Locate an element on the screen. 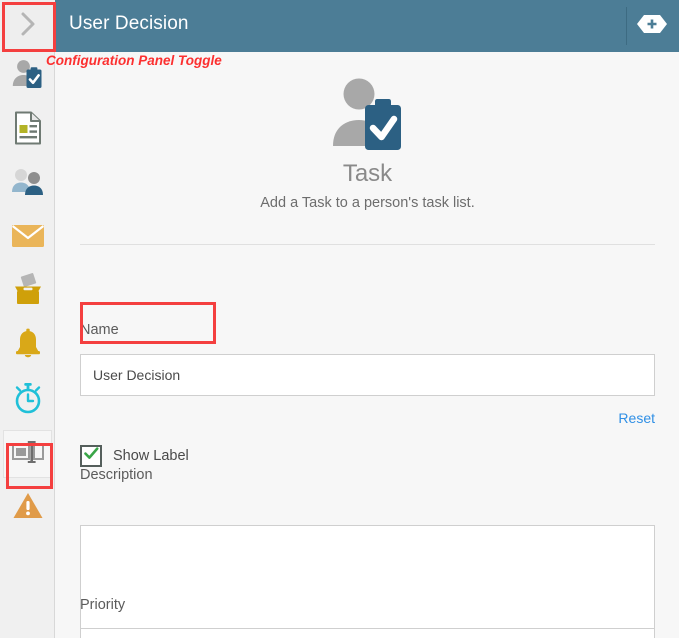 This screenshot has width=679, height=638. add-button is located at coordinates (652, 26).